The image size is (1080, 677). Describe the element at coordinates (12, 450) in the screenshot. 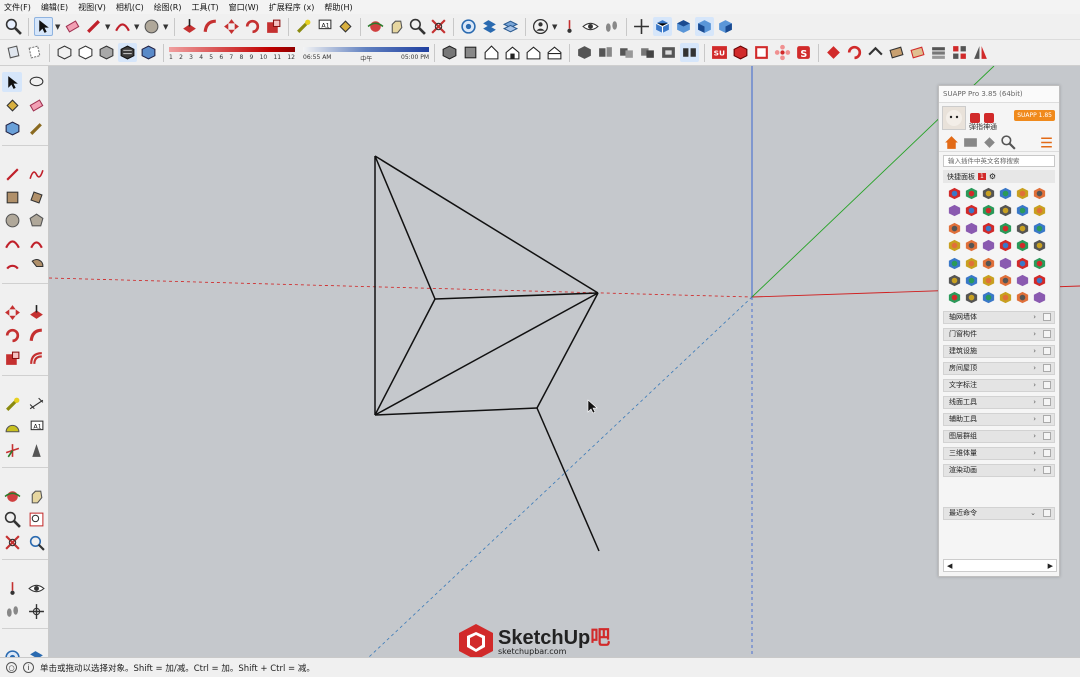

I see `axes-tool-icon` at that location.